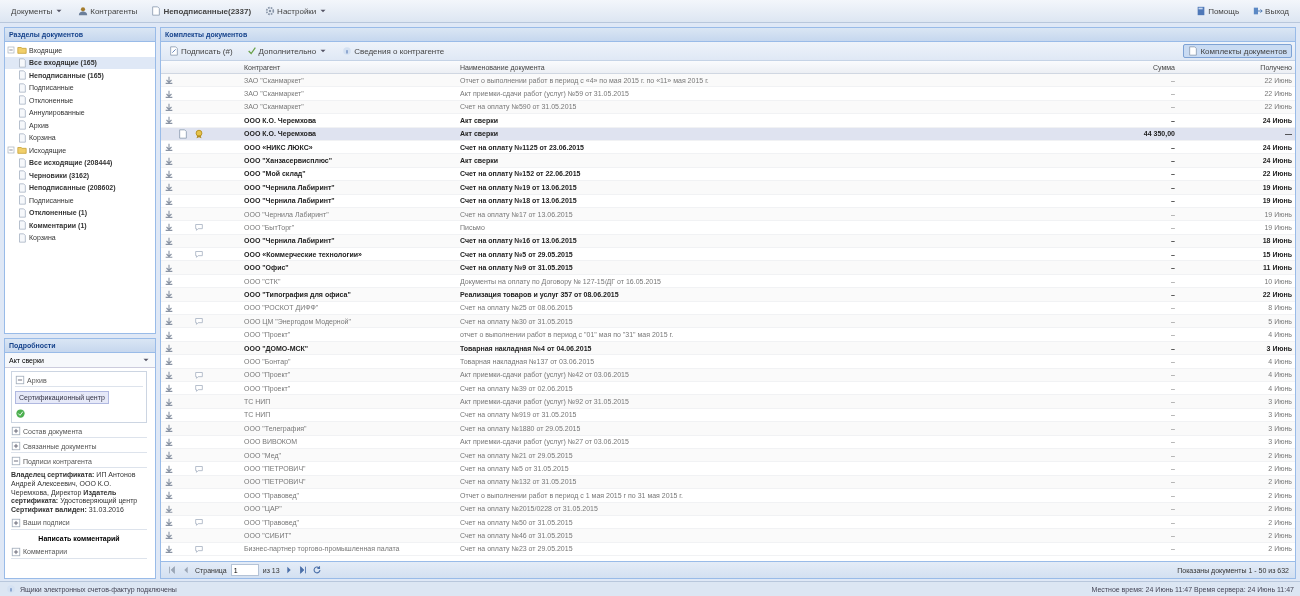  What do you see at coordinates (201, 11) in the screenshot?
I see `menu-button: Неподписанные(2337)` at bounding box center [201, 11].